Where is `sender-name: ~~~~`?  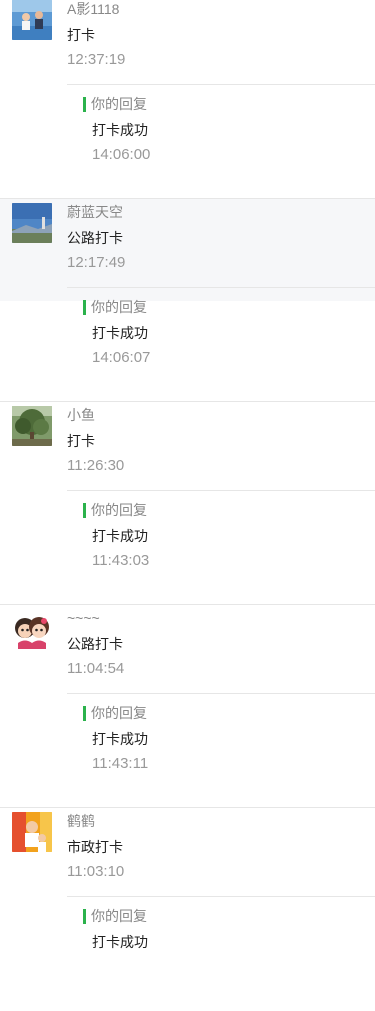
sender-name: ~~~~ is located at coordinates (83, 618).